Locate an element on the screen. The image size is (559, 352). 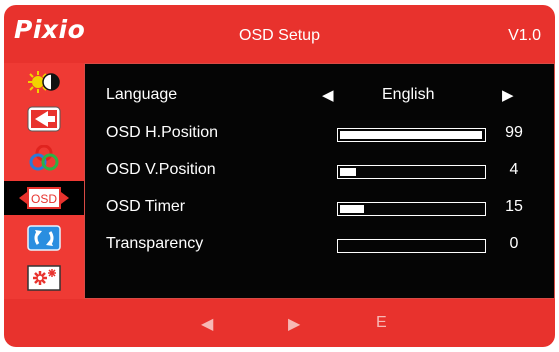
osd-icon: OSD is located at coordinates (44, 198).